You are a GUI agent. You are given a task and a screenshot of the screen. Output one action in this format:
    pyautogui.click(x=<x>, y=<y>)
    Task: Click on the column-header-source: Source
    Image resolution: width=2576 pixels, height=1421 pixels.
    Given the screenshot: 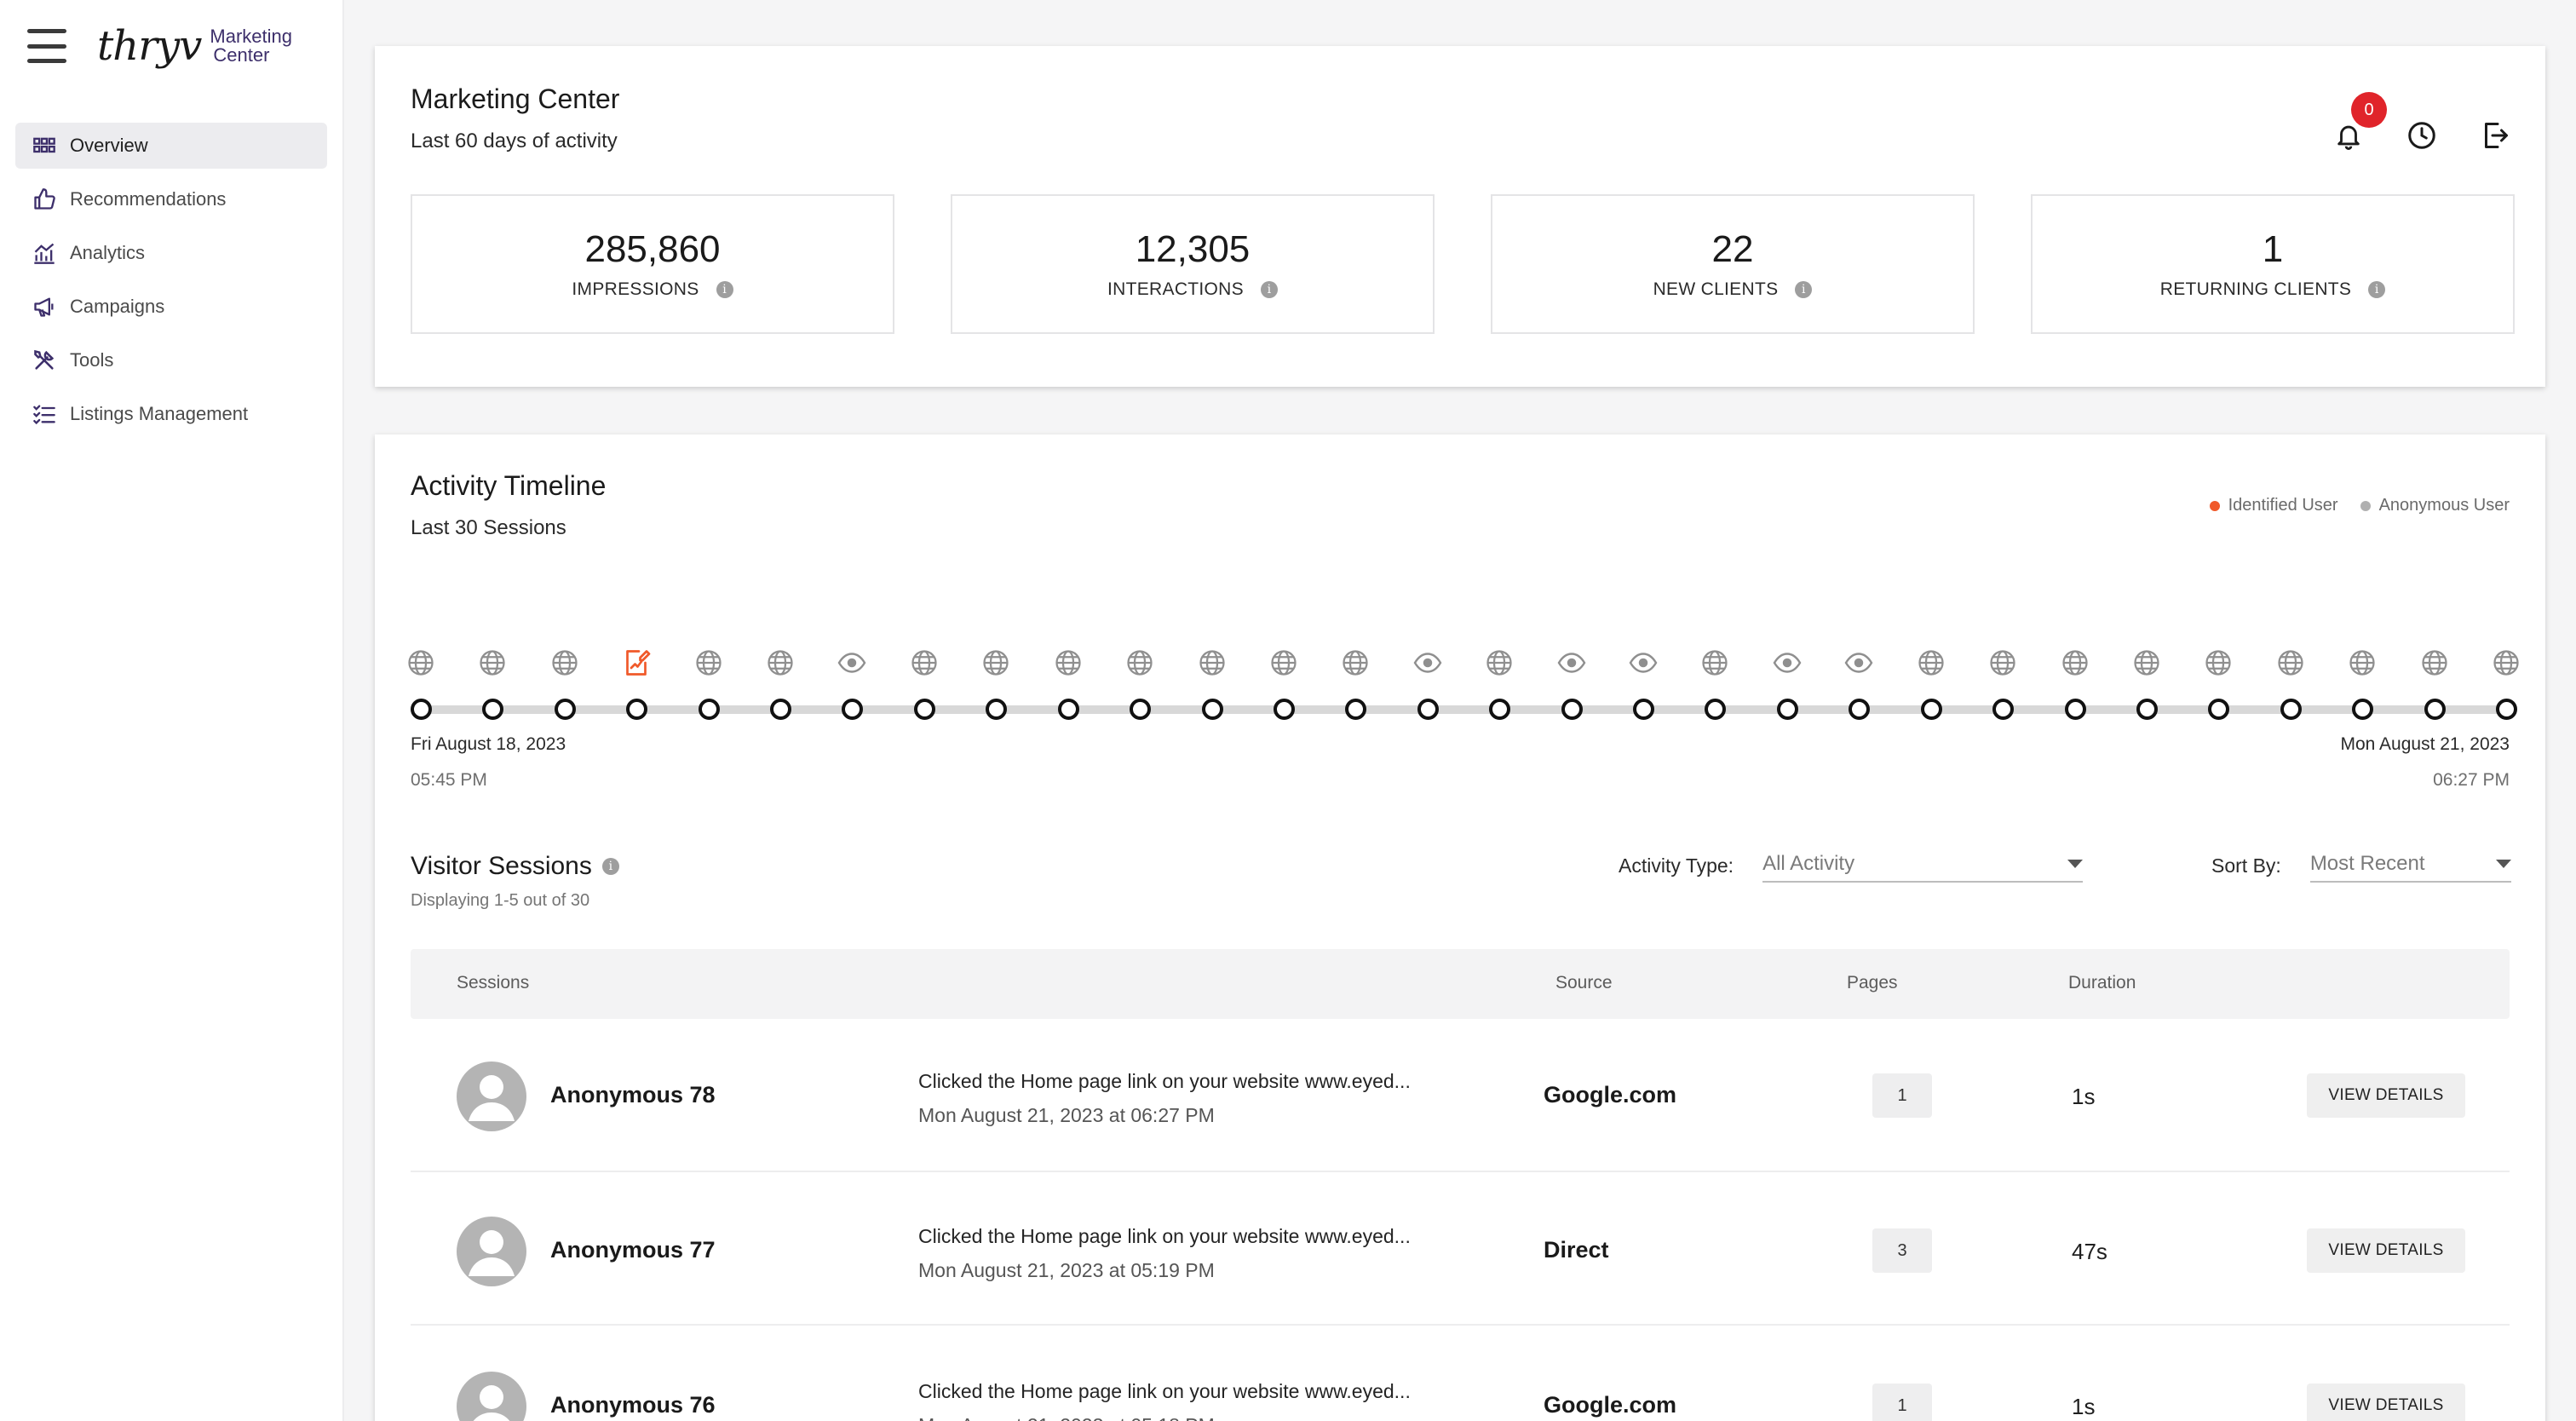 What is the action you would take?
    pyautogui.click(x=1584, y=982)
    